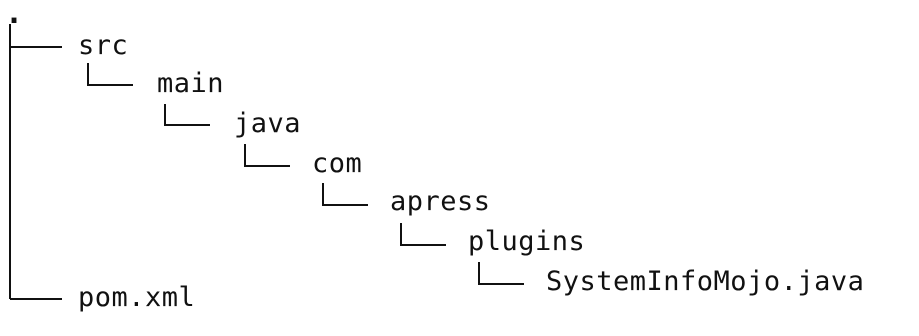 The height and width of the screenshot is (336, 919). What do you see at coordinates (268, 123) in the screenshot?
I see `tree-node-java: java` at bounding box center [268, 123].